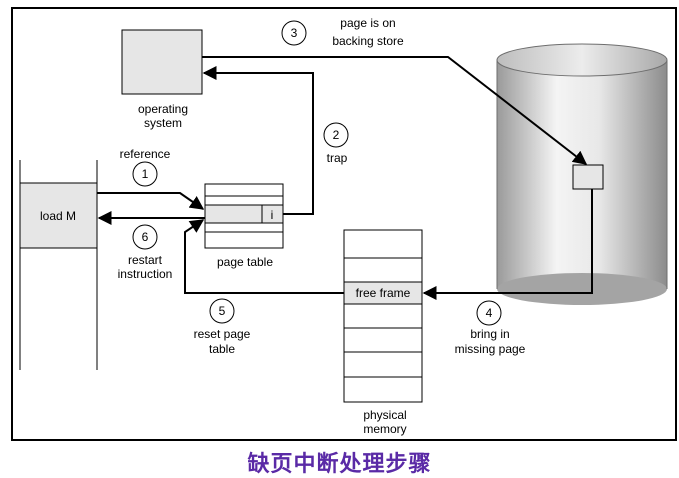 The image size is (679, 478). Describe the element at coordinates (145, 154) in the screenshot. I see `reference-label: reference` at that location.